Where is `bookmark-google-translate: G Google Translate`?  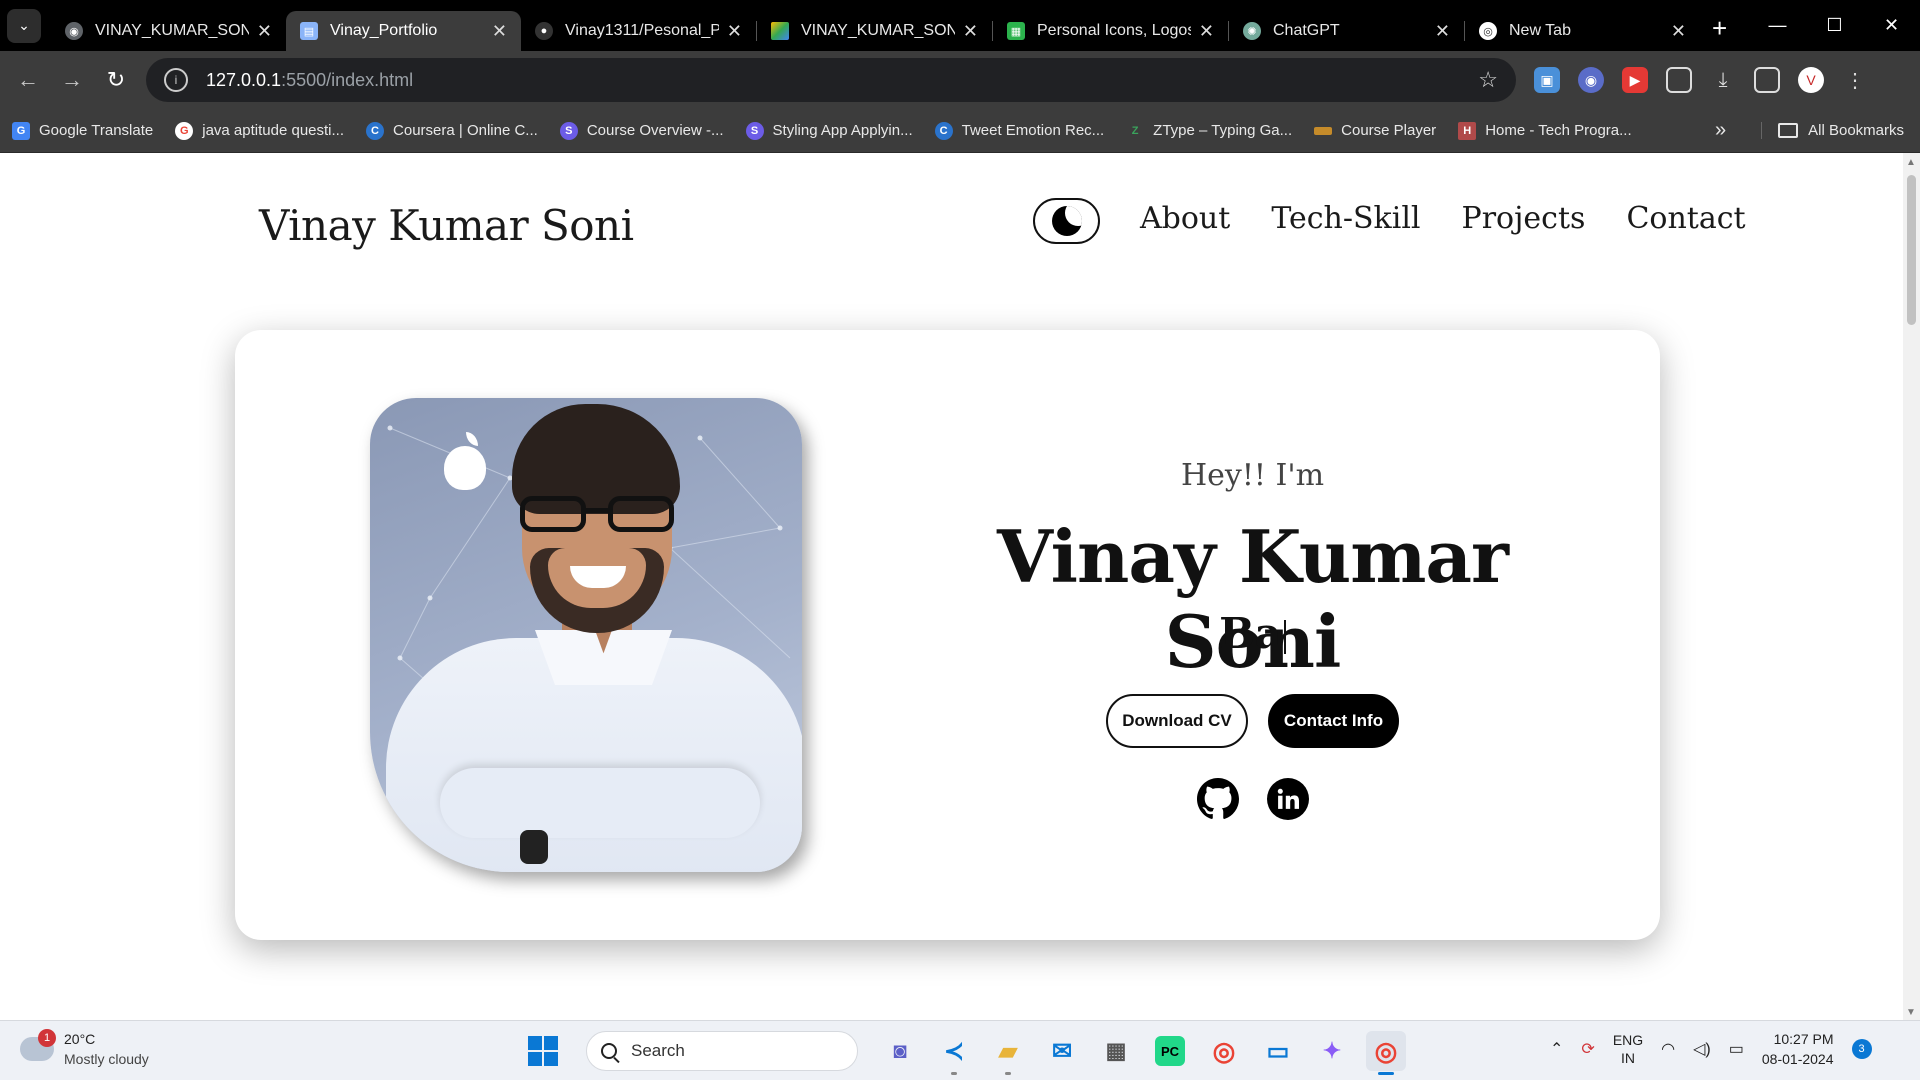
bookmark-google-translate: G Google Translate is located at coordinates (82, 130).